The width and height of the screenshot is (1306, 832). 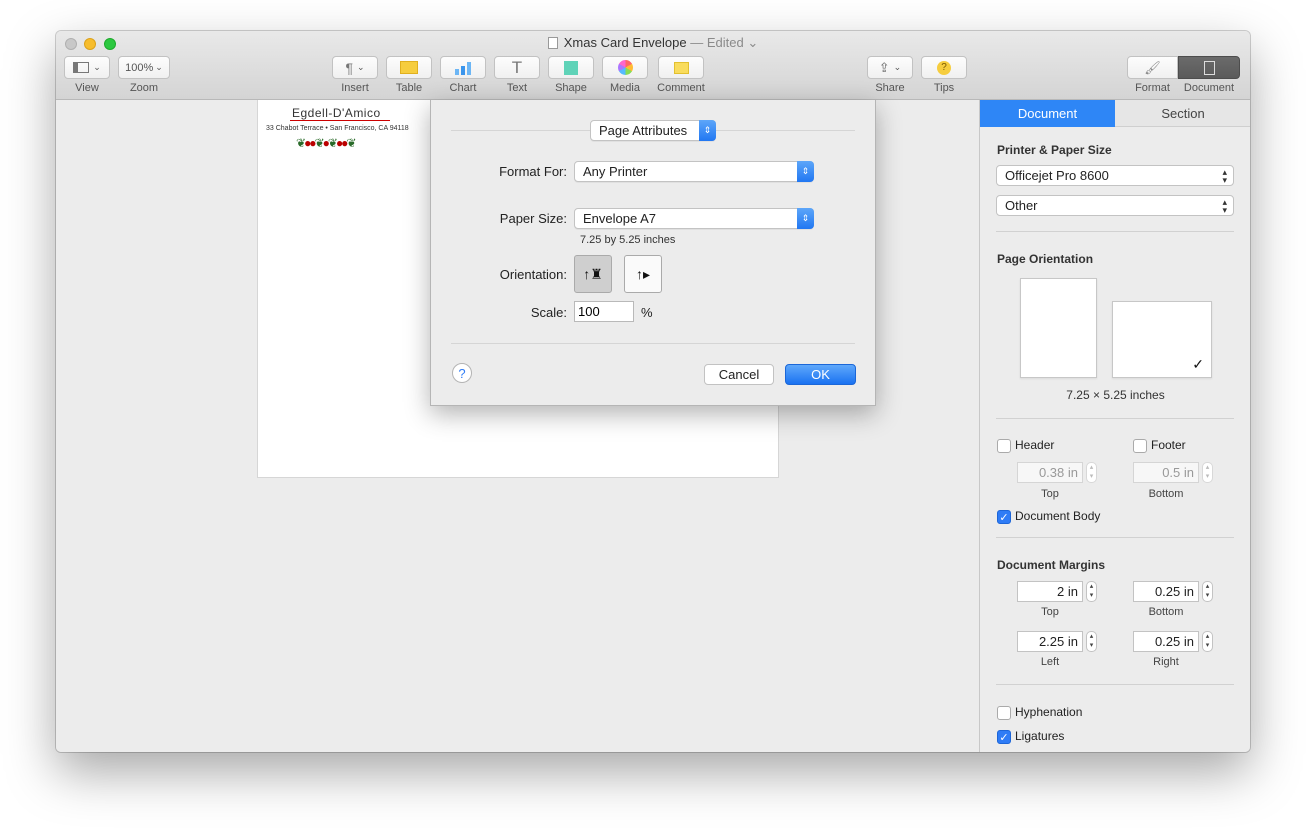 I want to click on chart-icon, so click(x=463, y=68).